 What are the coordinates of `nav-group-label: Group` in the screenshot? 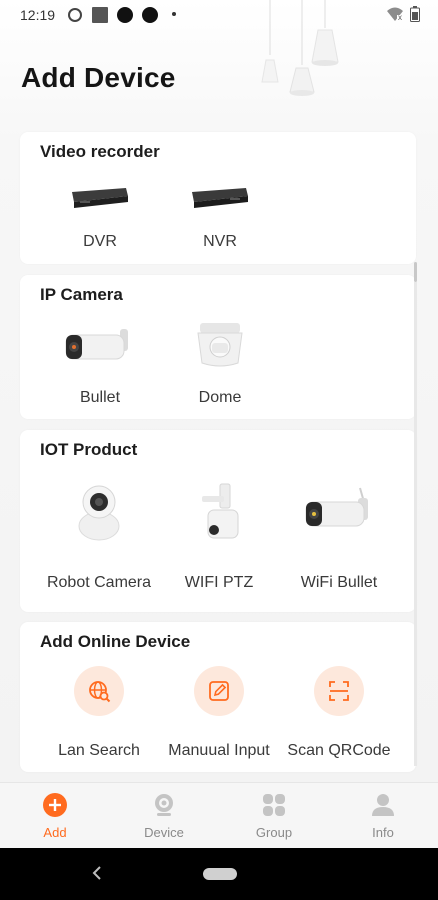 It's located at (274, 832).